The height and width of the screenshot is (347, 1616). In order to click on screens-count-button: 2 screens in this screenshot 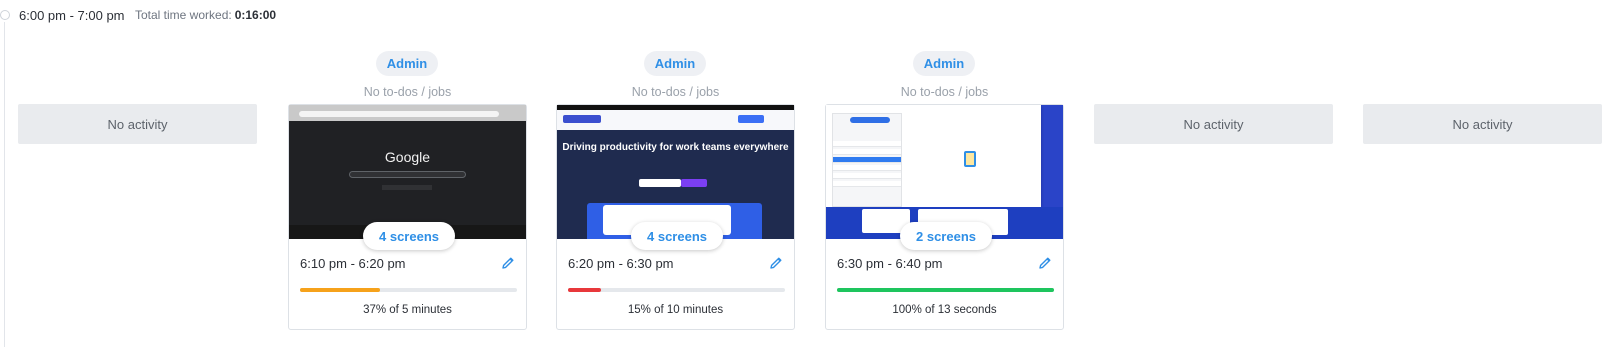, I will do `click(946, 236)`.